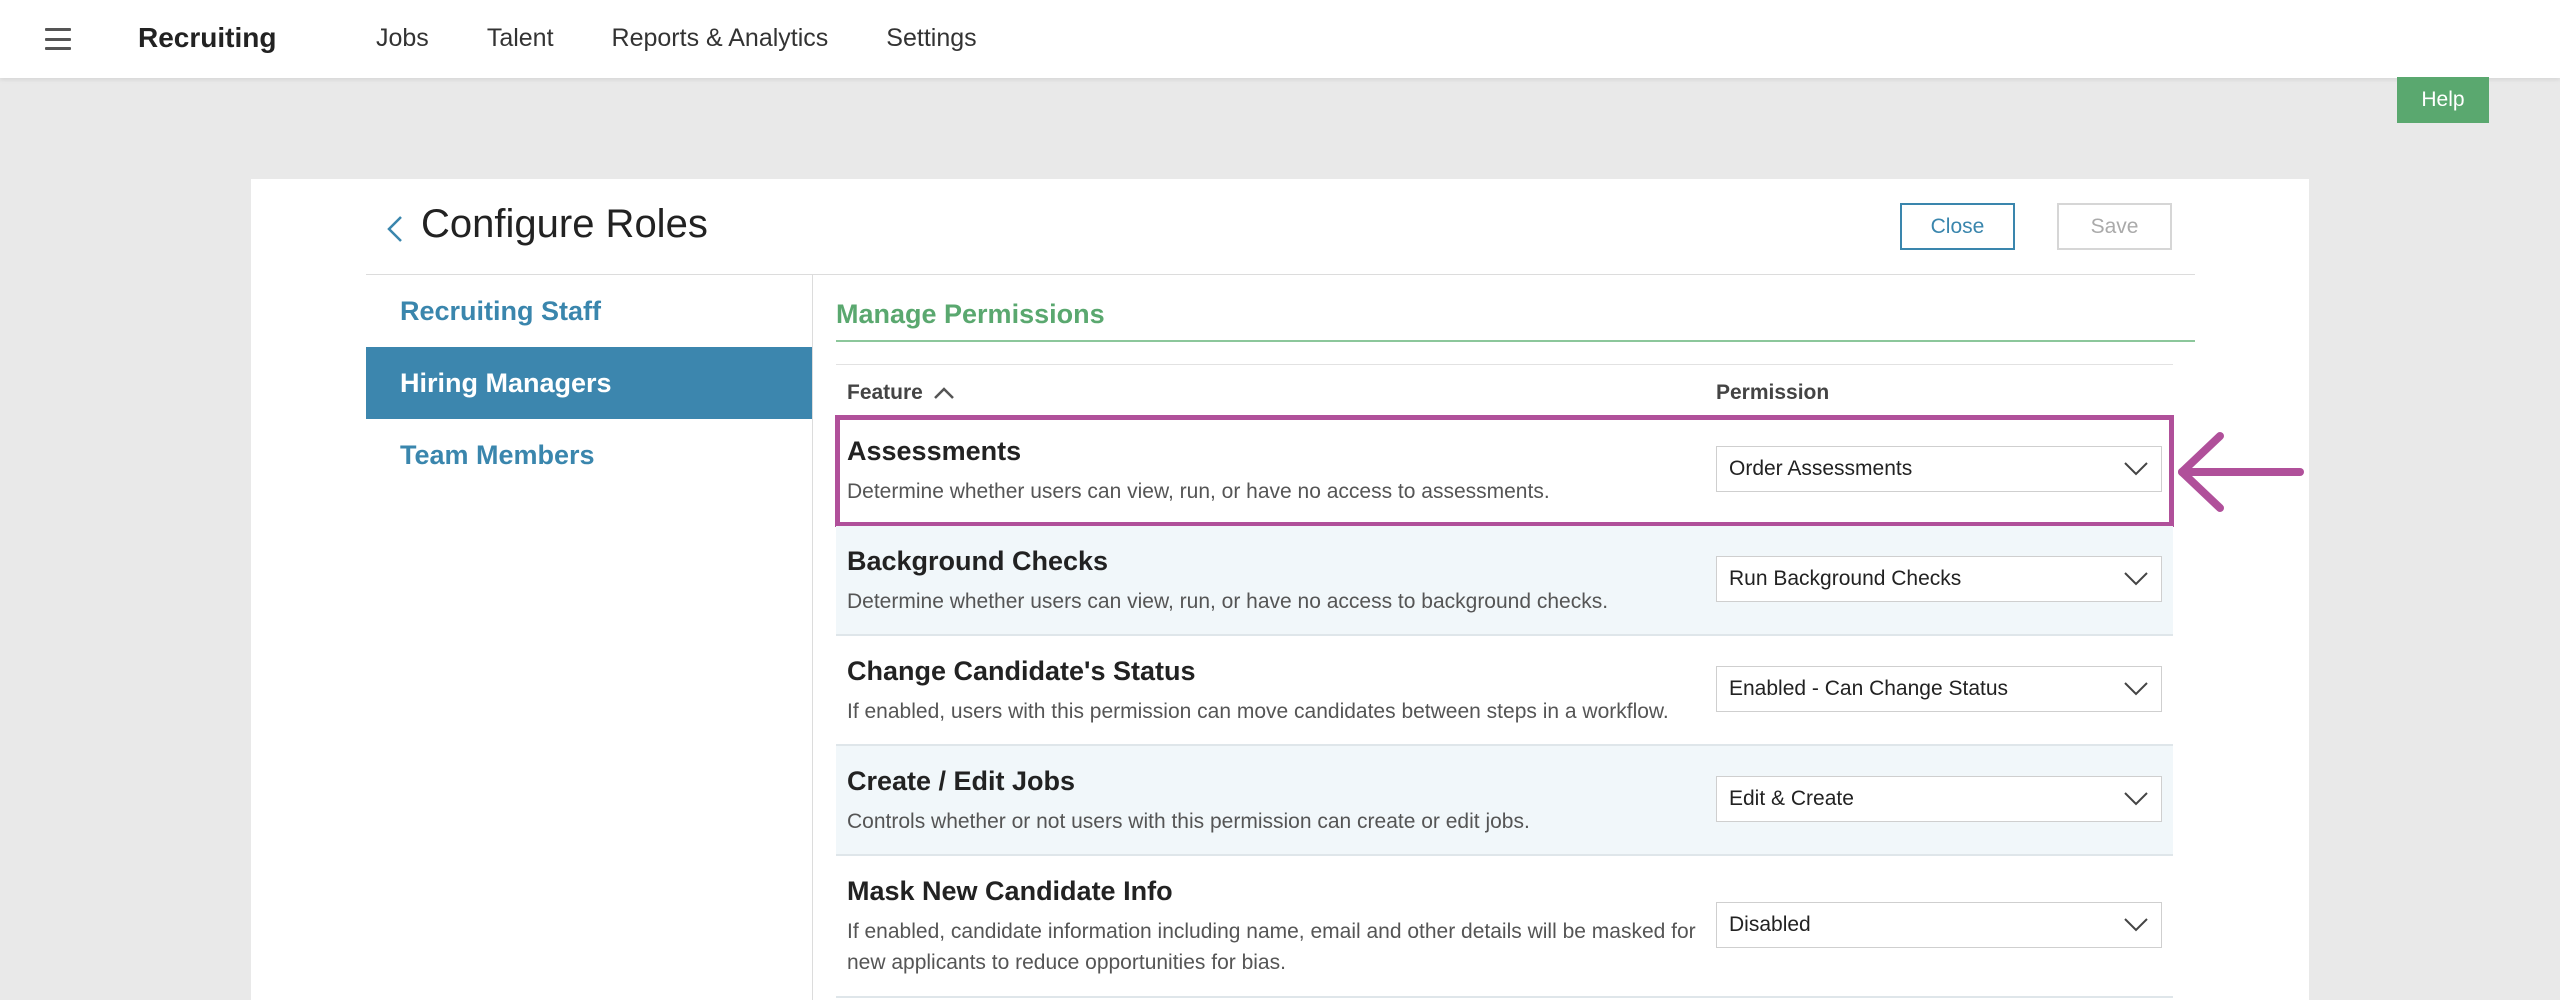 The image size is (2560, 1000). What do you see at coordinates (1869, 688) in the screenshot?
I see `select-value: Enabled - Can Change Status` at bounding box center [1869, 688].